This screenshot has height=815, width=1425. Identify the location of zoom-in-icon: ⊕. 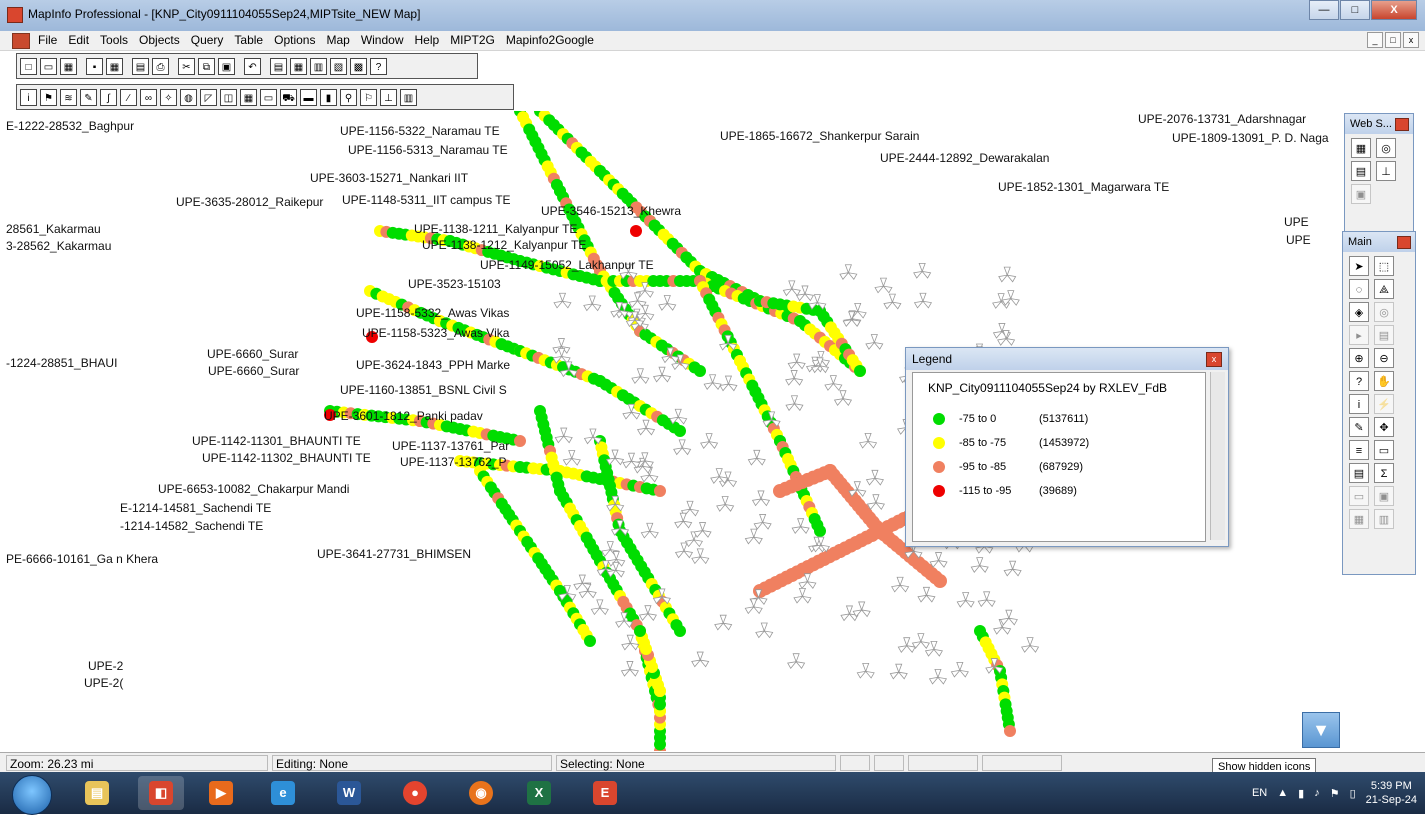
(1359, 358).